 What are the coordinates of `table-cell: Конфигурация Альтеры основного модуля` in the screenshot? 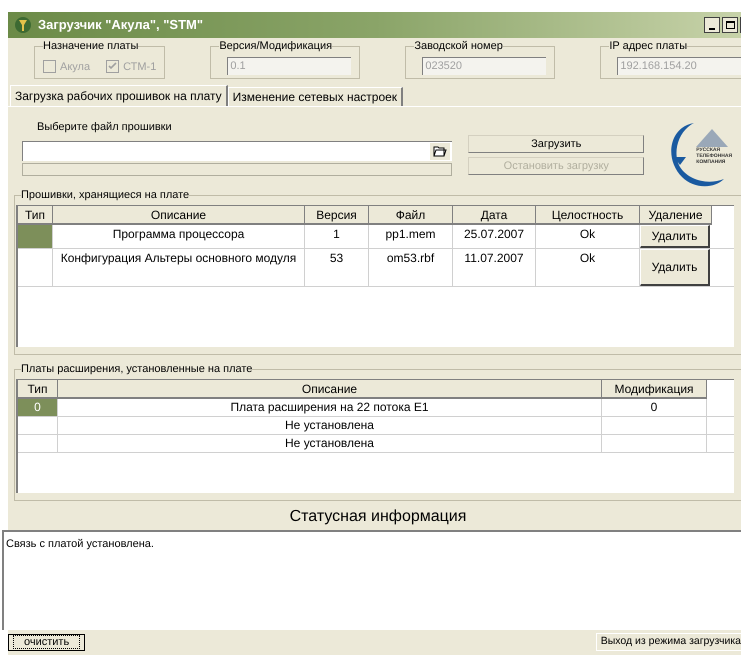 It's located at (179, 267).